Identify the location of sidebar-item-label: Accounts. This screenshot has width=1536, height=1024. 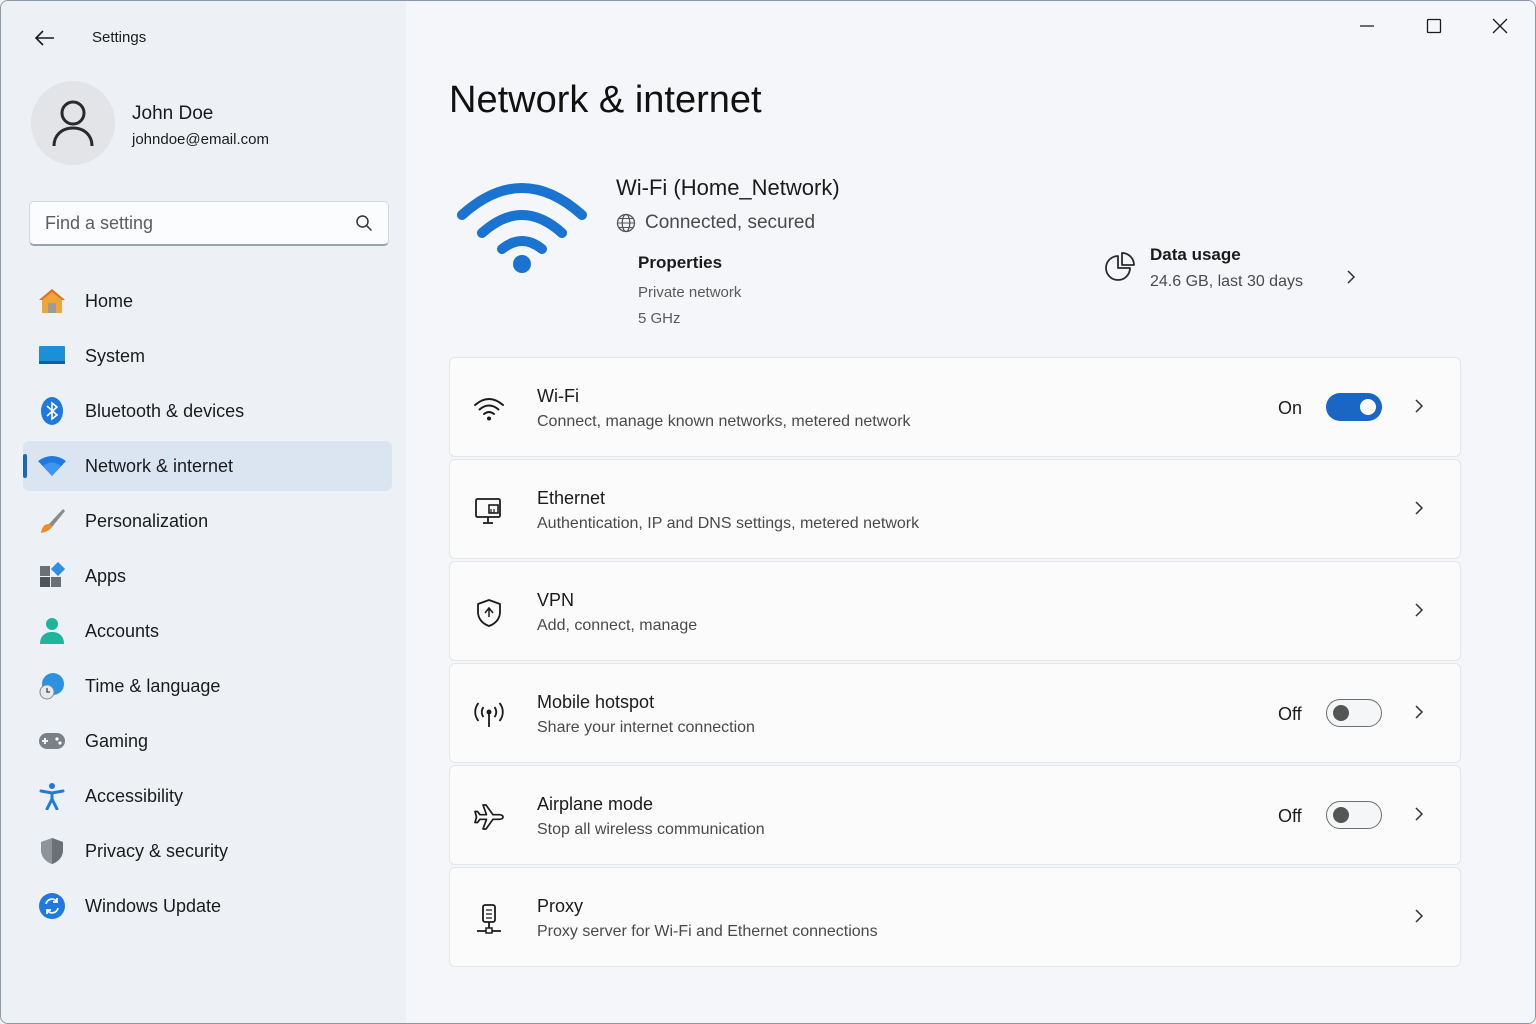
(122, 630).